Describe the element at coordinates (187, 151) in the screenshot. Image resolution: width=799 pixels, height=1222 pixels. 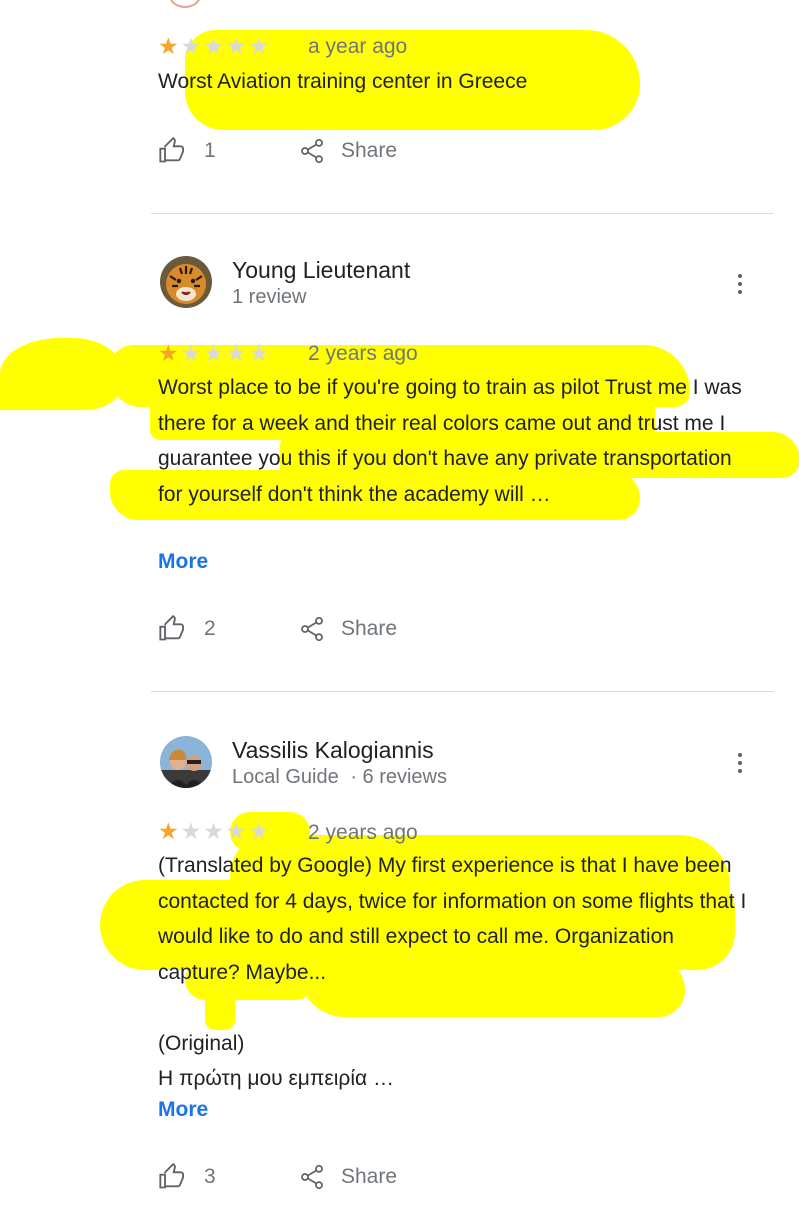
I see `like-button: 1` at that location.